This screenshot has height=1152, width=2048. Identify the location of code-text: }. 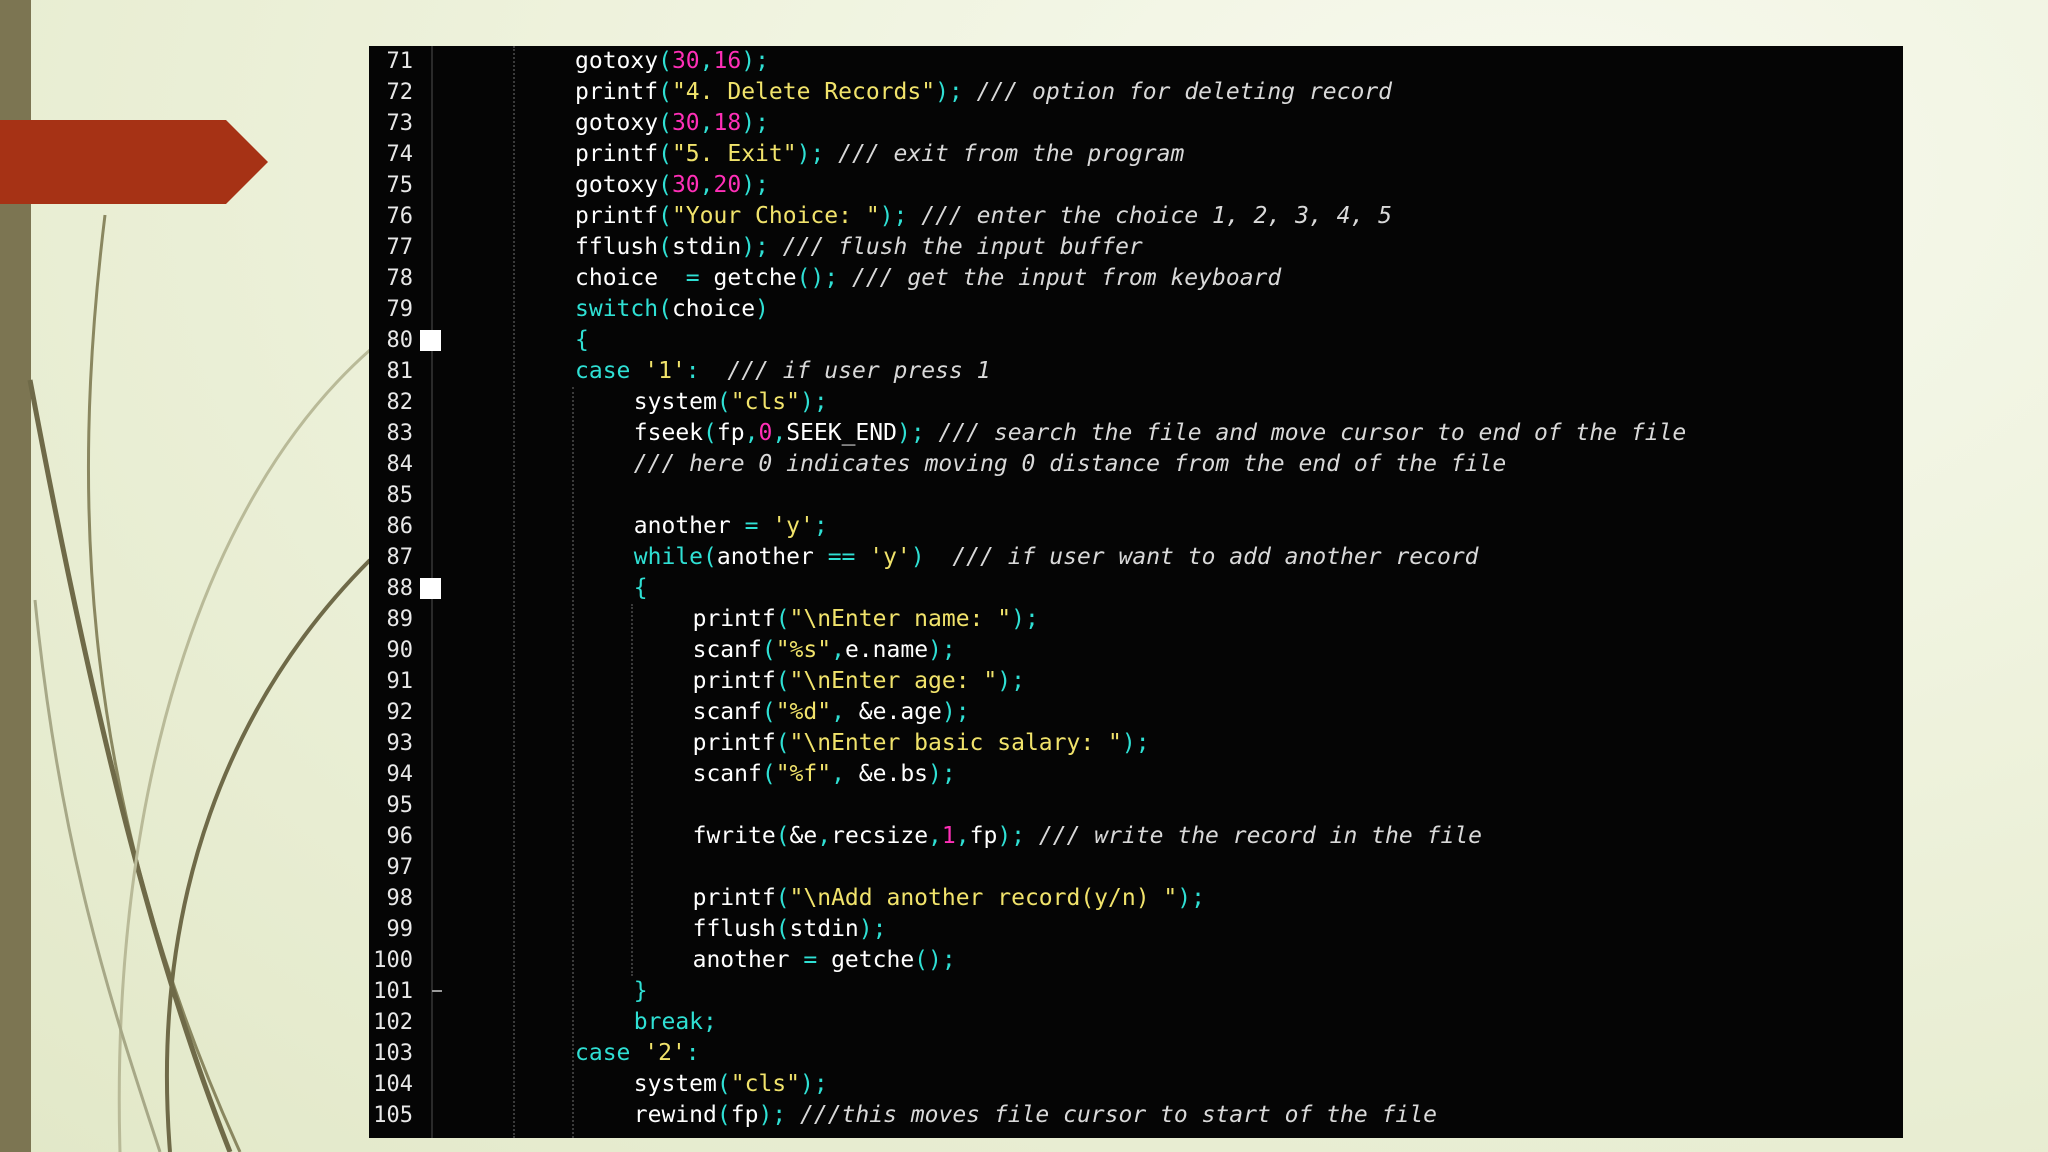
(641, 991).